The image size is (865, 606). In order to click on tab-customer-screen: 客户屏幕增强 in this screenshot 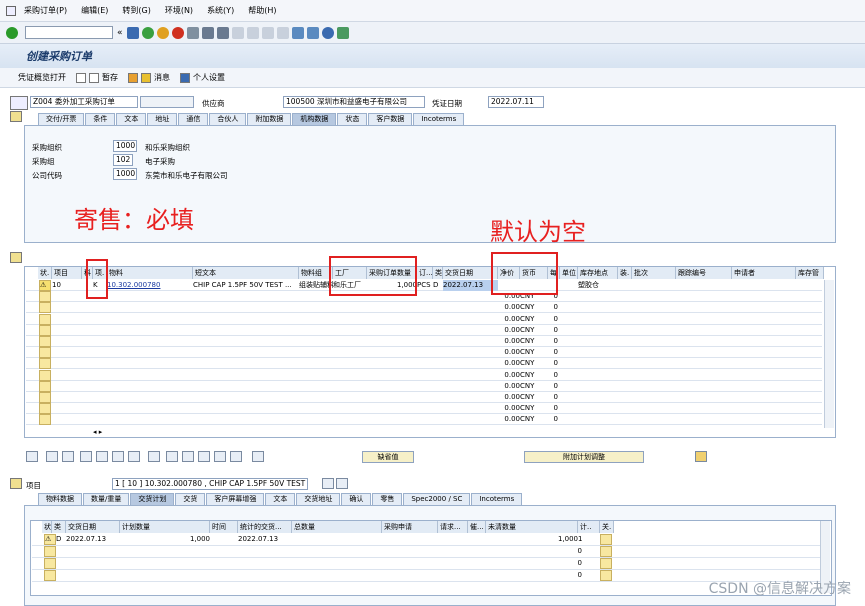, I will do `click(235, 499)`.